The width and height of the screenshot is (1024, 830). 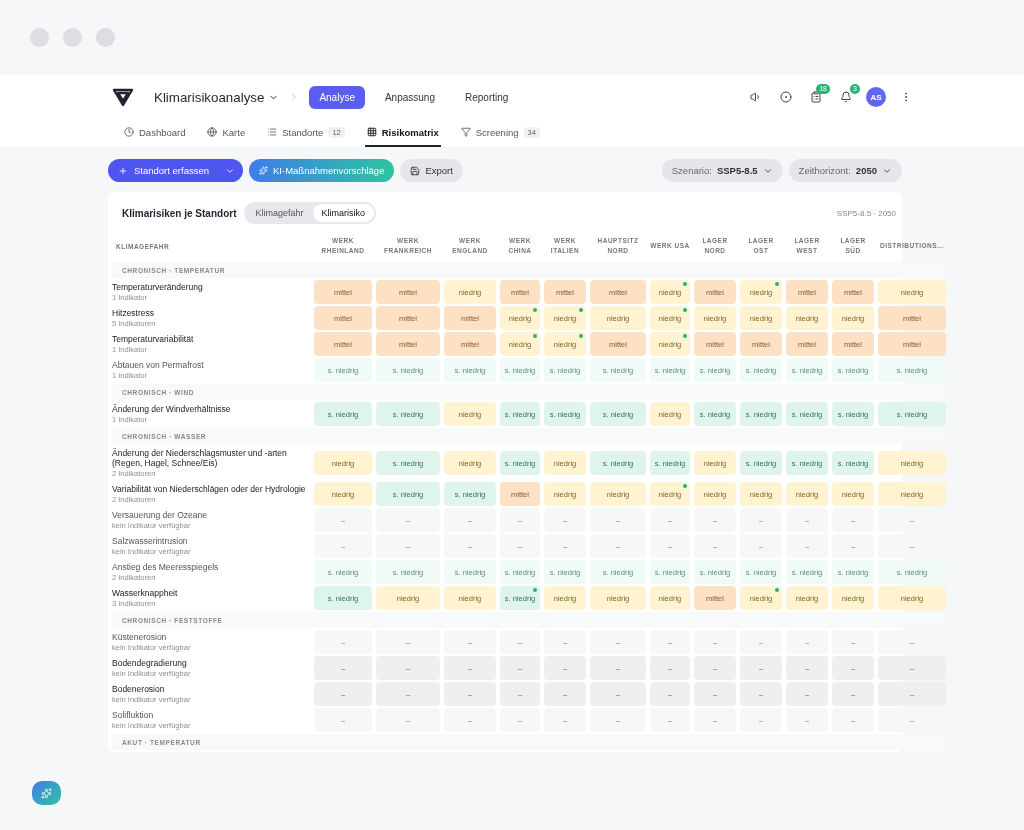 What do you see at coordinates (123, 170) in the screenshot?
I see `plus-icon` at bounding box center [123, 170].